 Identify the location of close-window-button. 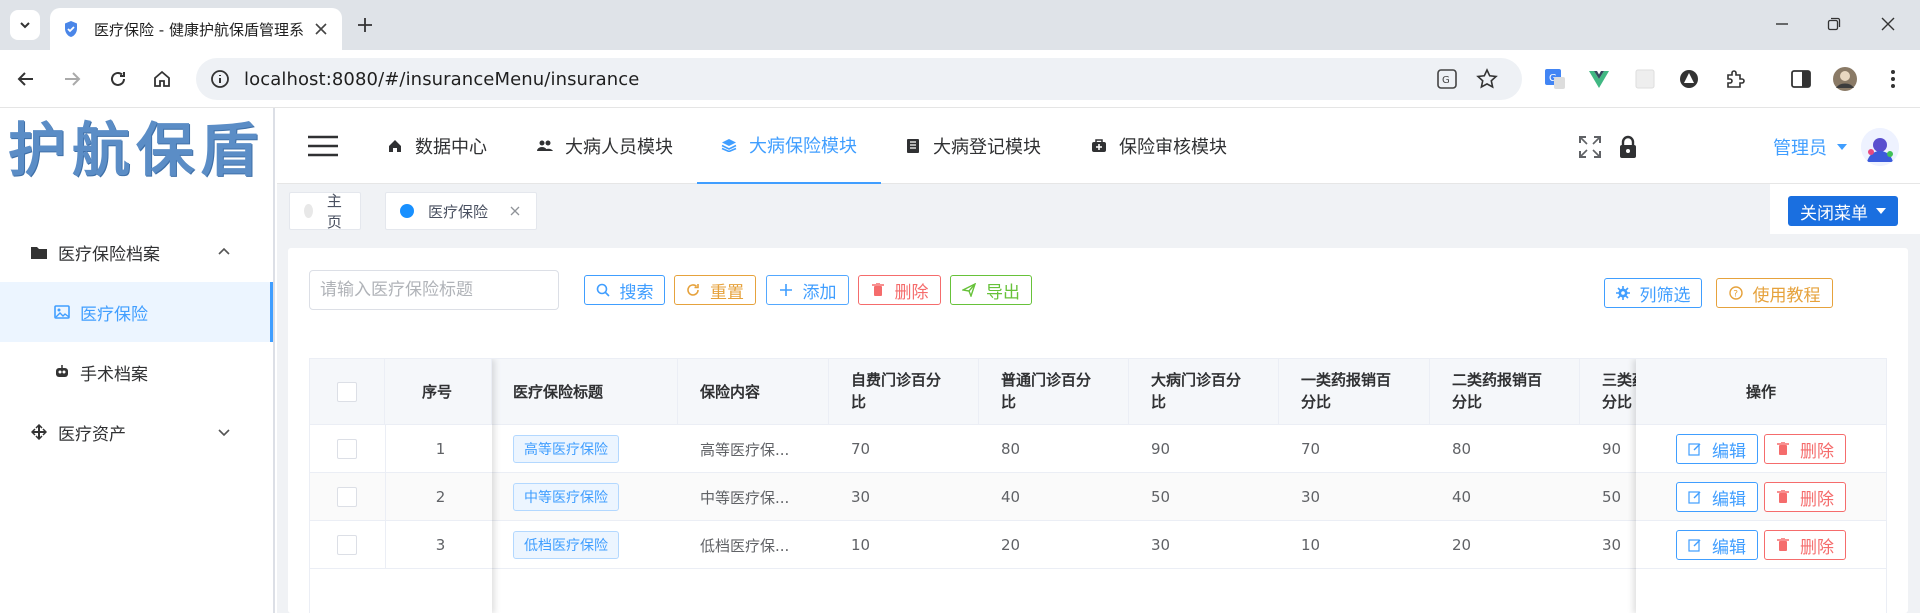
(1888, 24).